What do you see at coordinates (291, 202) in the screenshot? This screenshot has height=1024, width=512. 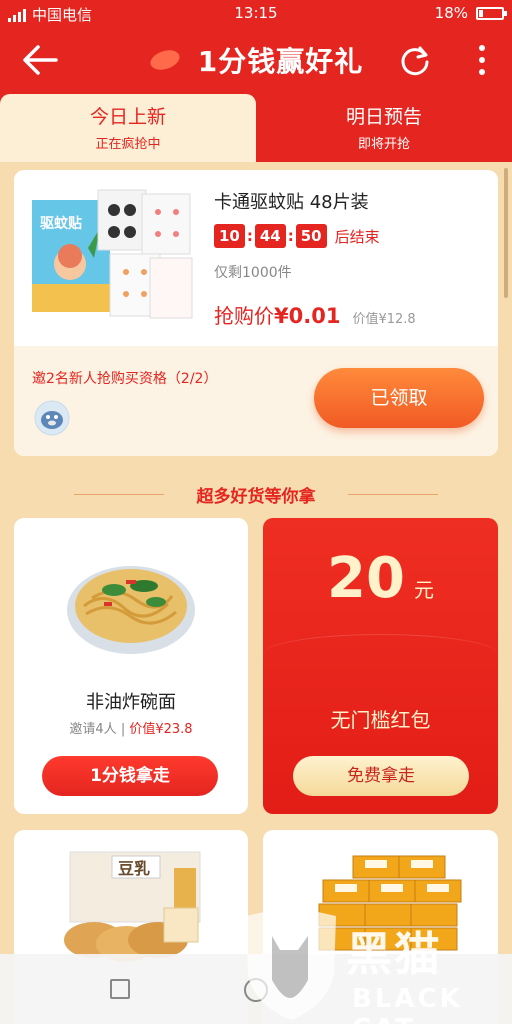 I see `product-name: 卡通驱蚊贴 48片装` at bounding box center [291, 202].